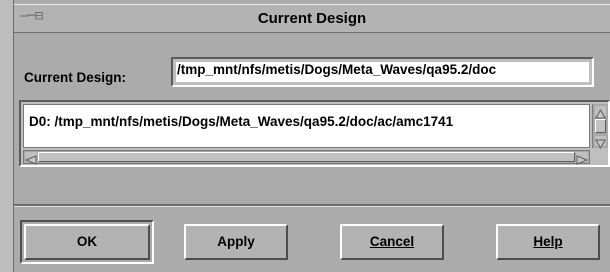 The image size is (610, 272). I want to click on scroll-right-button, so click(582, 158).